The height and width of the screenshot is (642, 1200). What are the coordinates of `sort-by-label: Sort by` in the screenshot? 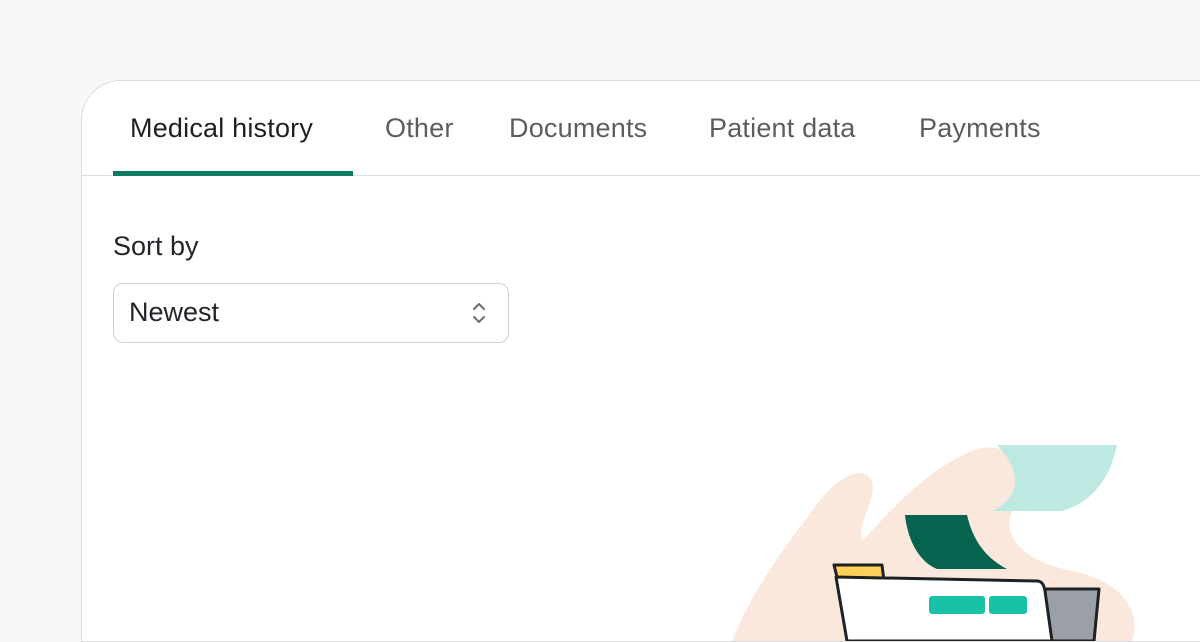 It's located at (156, 246).